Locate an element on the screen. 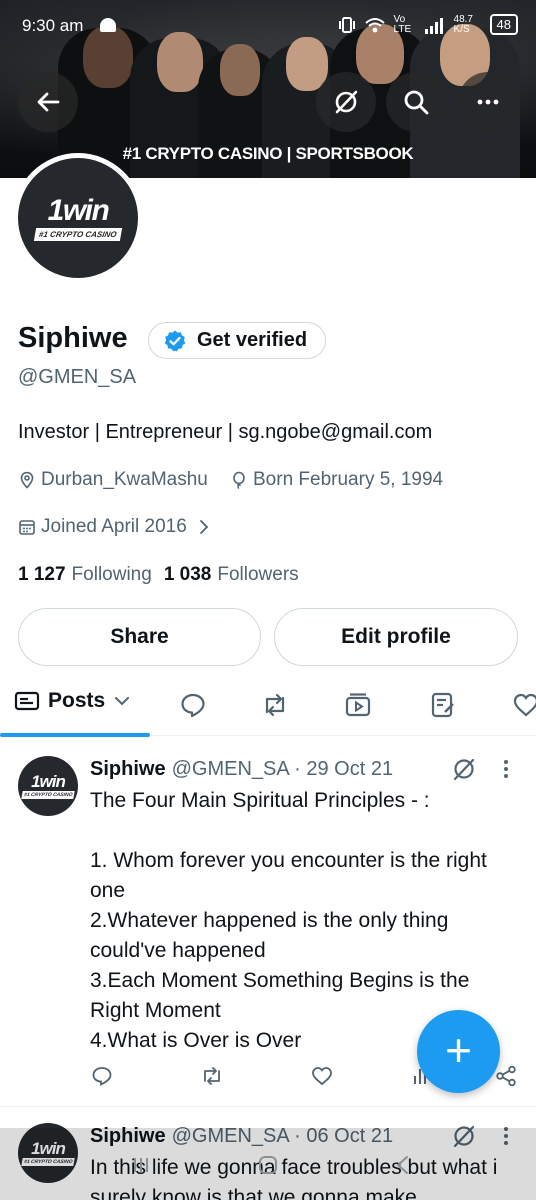 This screenshot has width=536, height=1200. status-bar: 9:30 am Vo LTE 48.7 K/S 48 is located at coordinates (268, 26).